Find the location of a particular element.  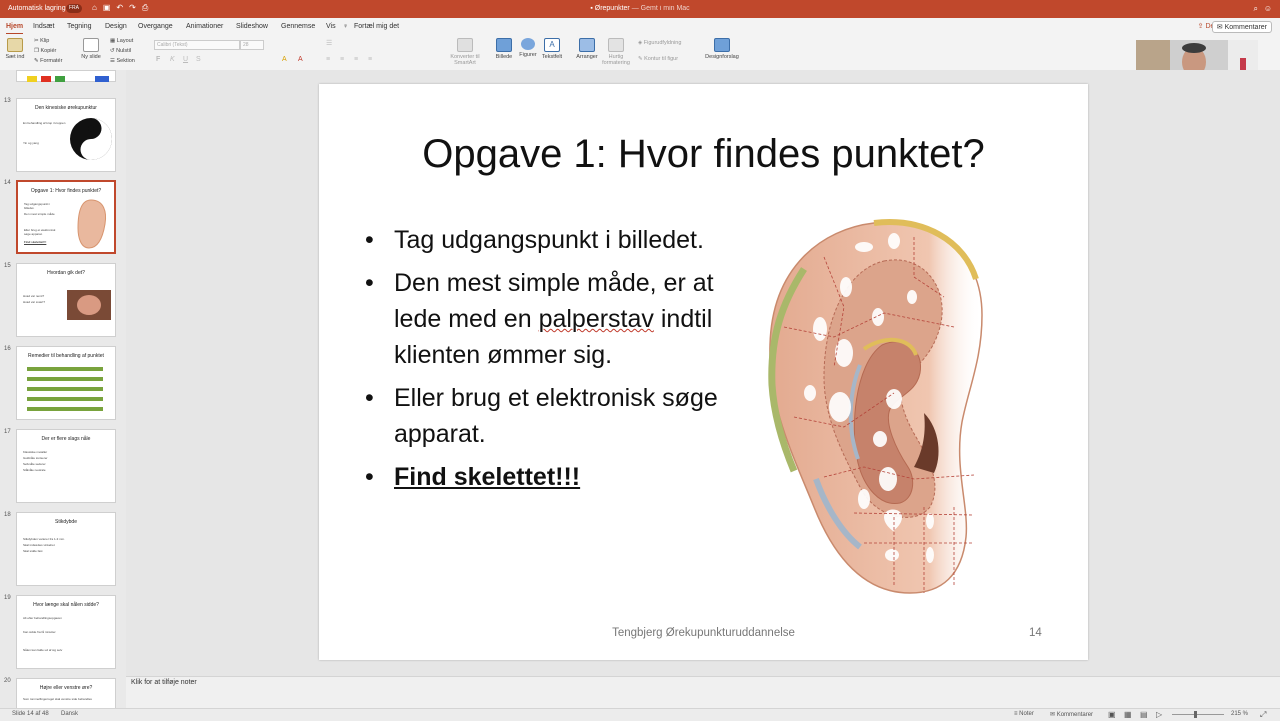

tab-design: Design is located at coordinates (116, 26).